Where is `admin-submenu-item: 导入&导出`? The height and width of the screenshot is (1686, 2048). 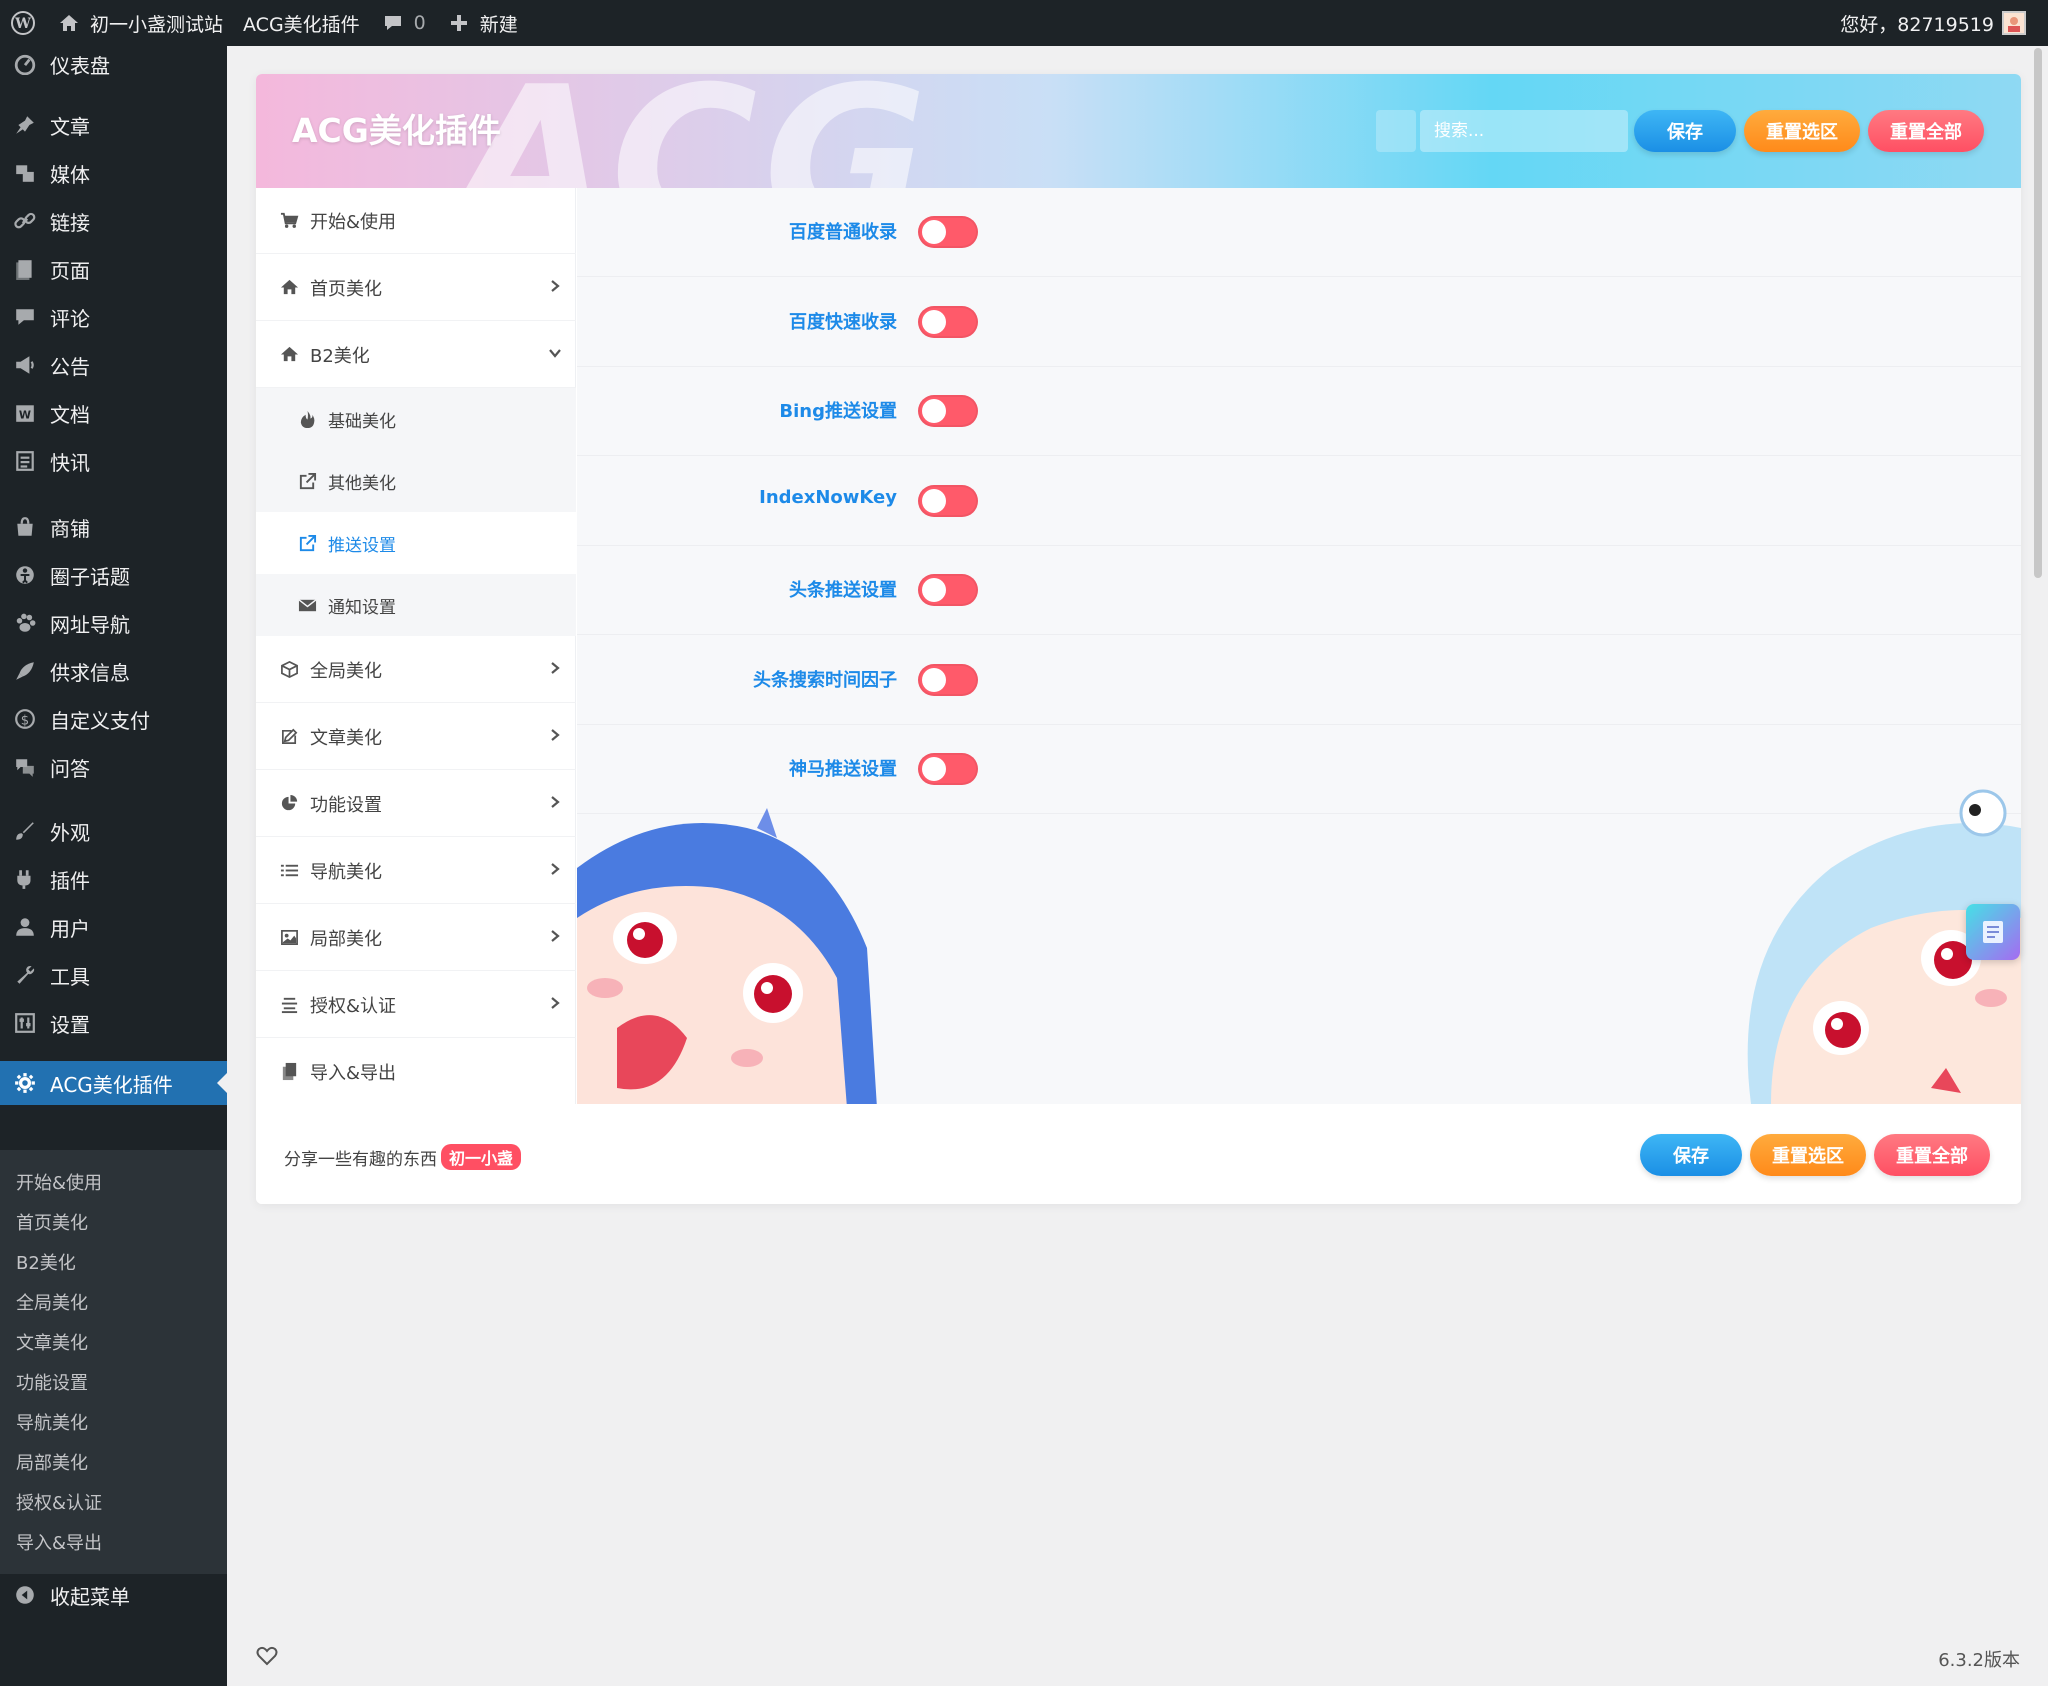 admin-submenu-item: 导入&导出 is located at coordinates (59, 1542).